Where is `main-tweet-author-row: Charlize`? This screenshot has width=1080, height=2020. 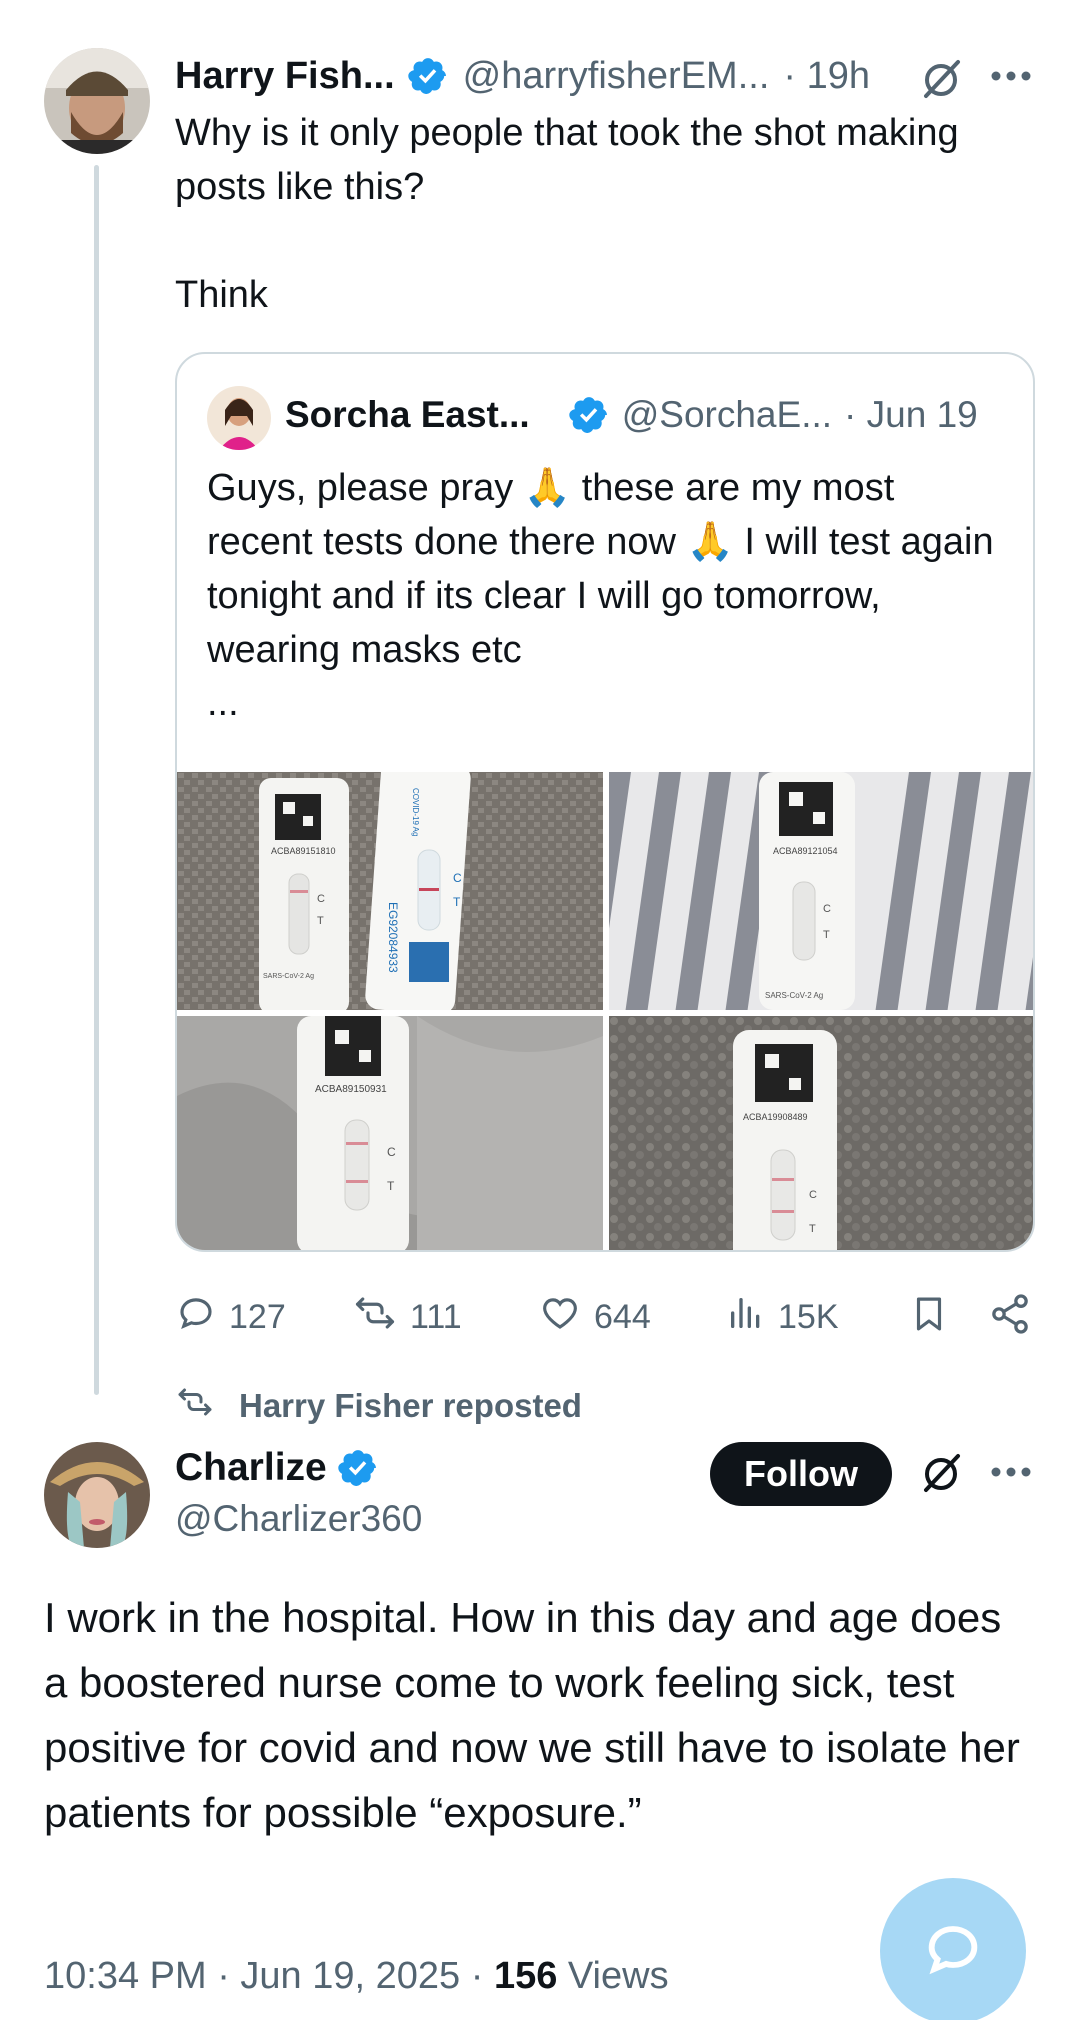 main-tweet-author-row: Charlize is located at coordinates (277, 1468).